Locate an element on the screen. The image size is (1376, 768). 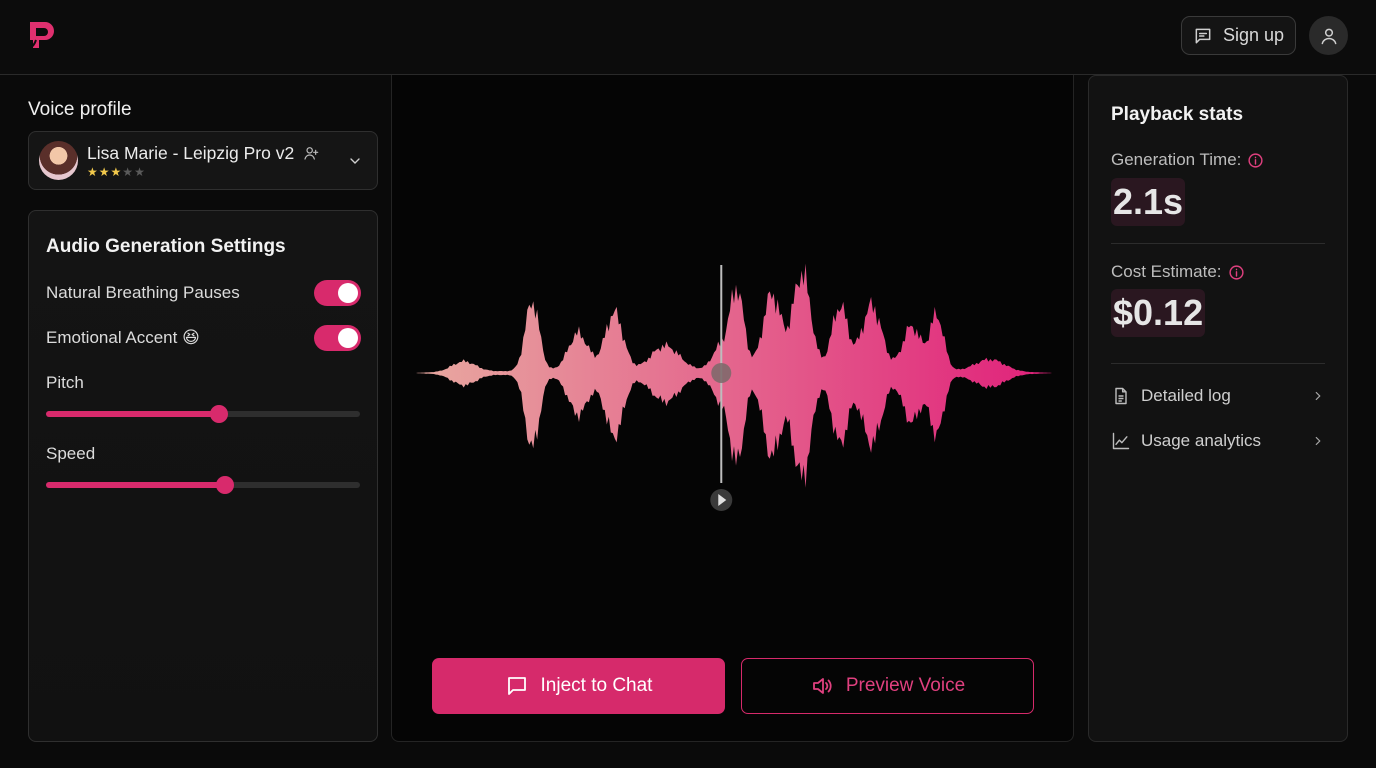
emotional-accent-toggle is located at coordinates (337, 338).